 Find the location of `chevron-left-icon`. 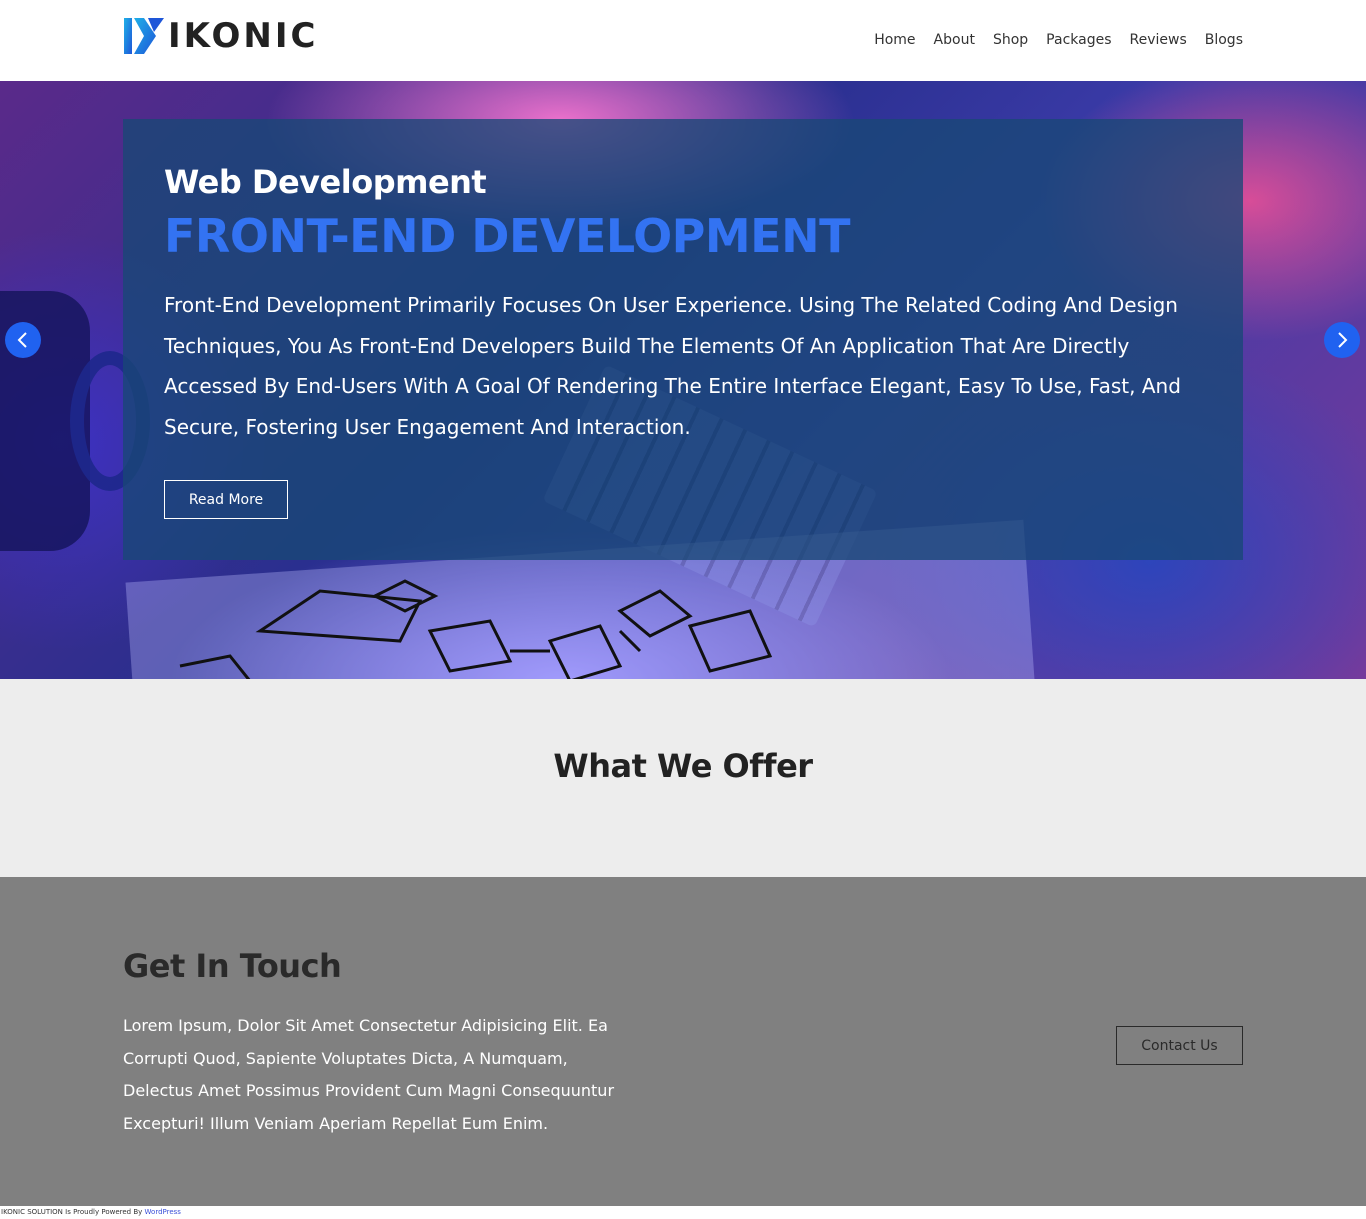

chevron-left-icon is located at coordinates (22, 340).